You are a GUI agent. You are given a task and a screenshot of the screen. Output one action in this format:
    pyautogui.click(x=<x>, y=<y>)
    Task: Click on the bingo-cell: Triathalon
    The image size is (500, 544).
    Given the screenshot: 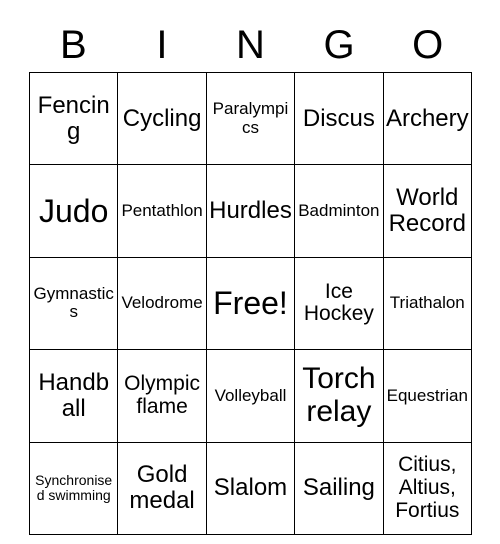 What is the action you would take?
    pyautogui.click(x=428, y=304)
    